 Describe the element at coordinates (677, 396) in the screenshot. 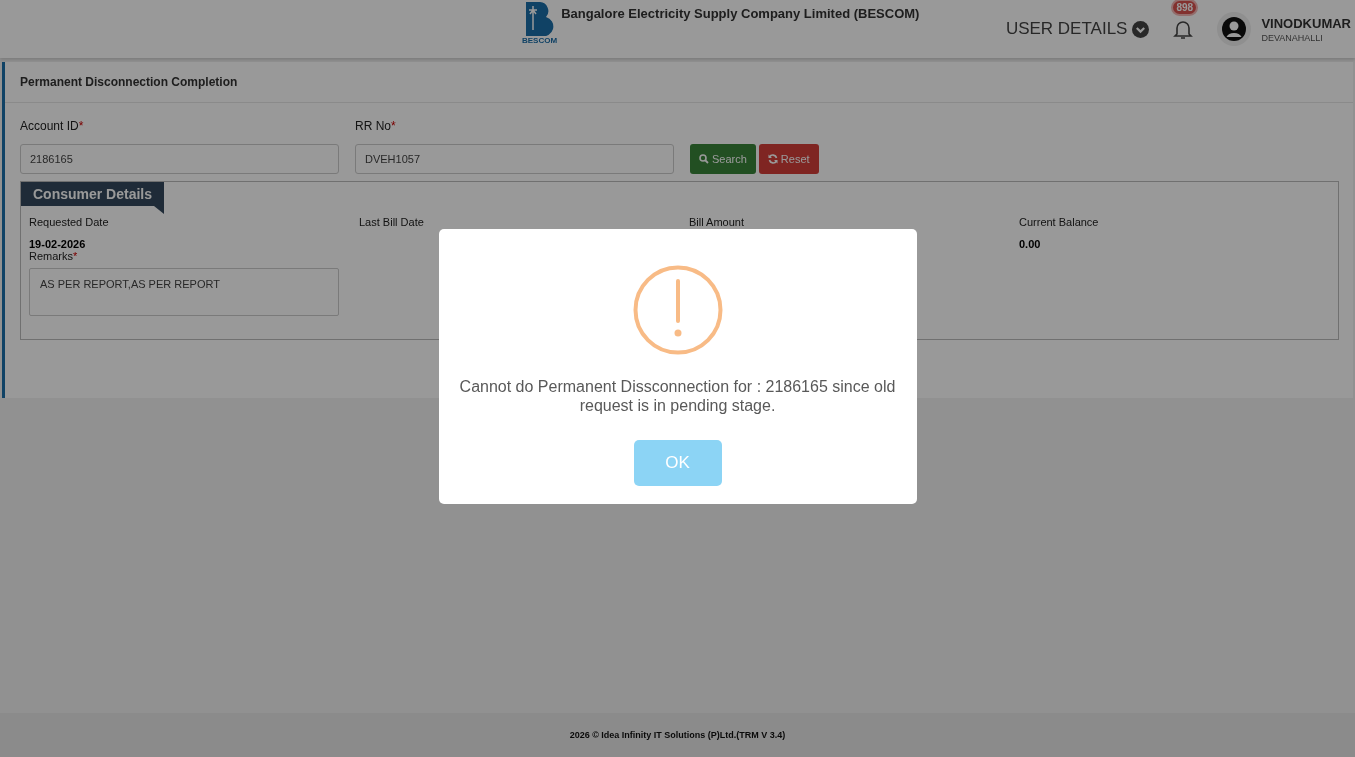

I see `alert-message: Cannot do Permanent Dissconnection for : 2186165 since old request is in pending stage.` at that location.